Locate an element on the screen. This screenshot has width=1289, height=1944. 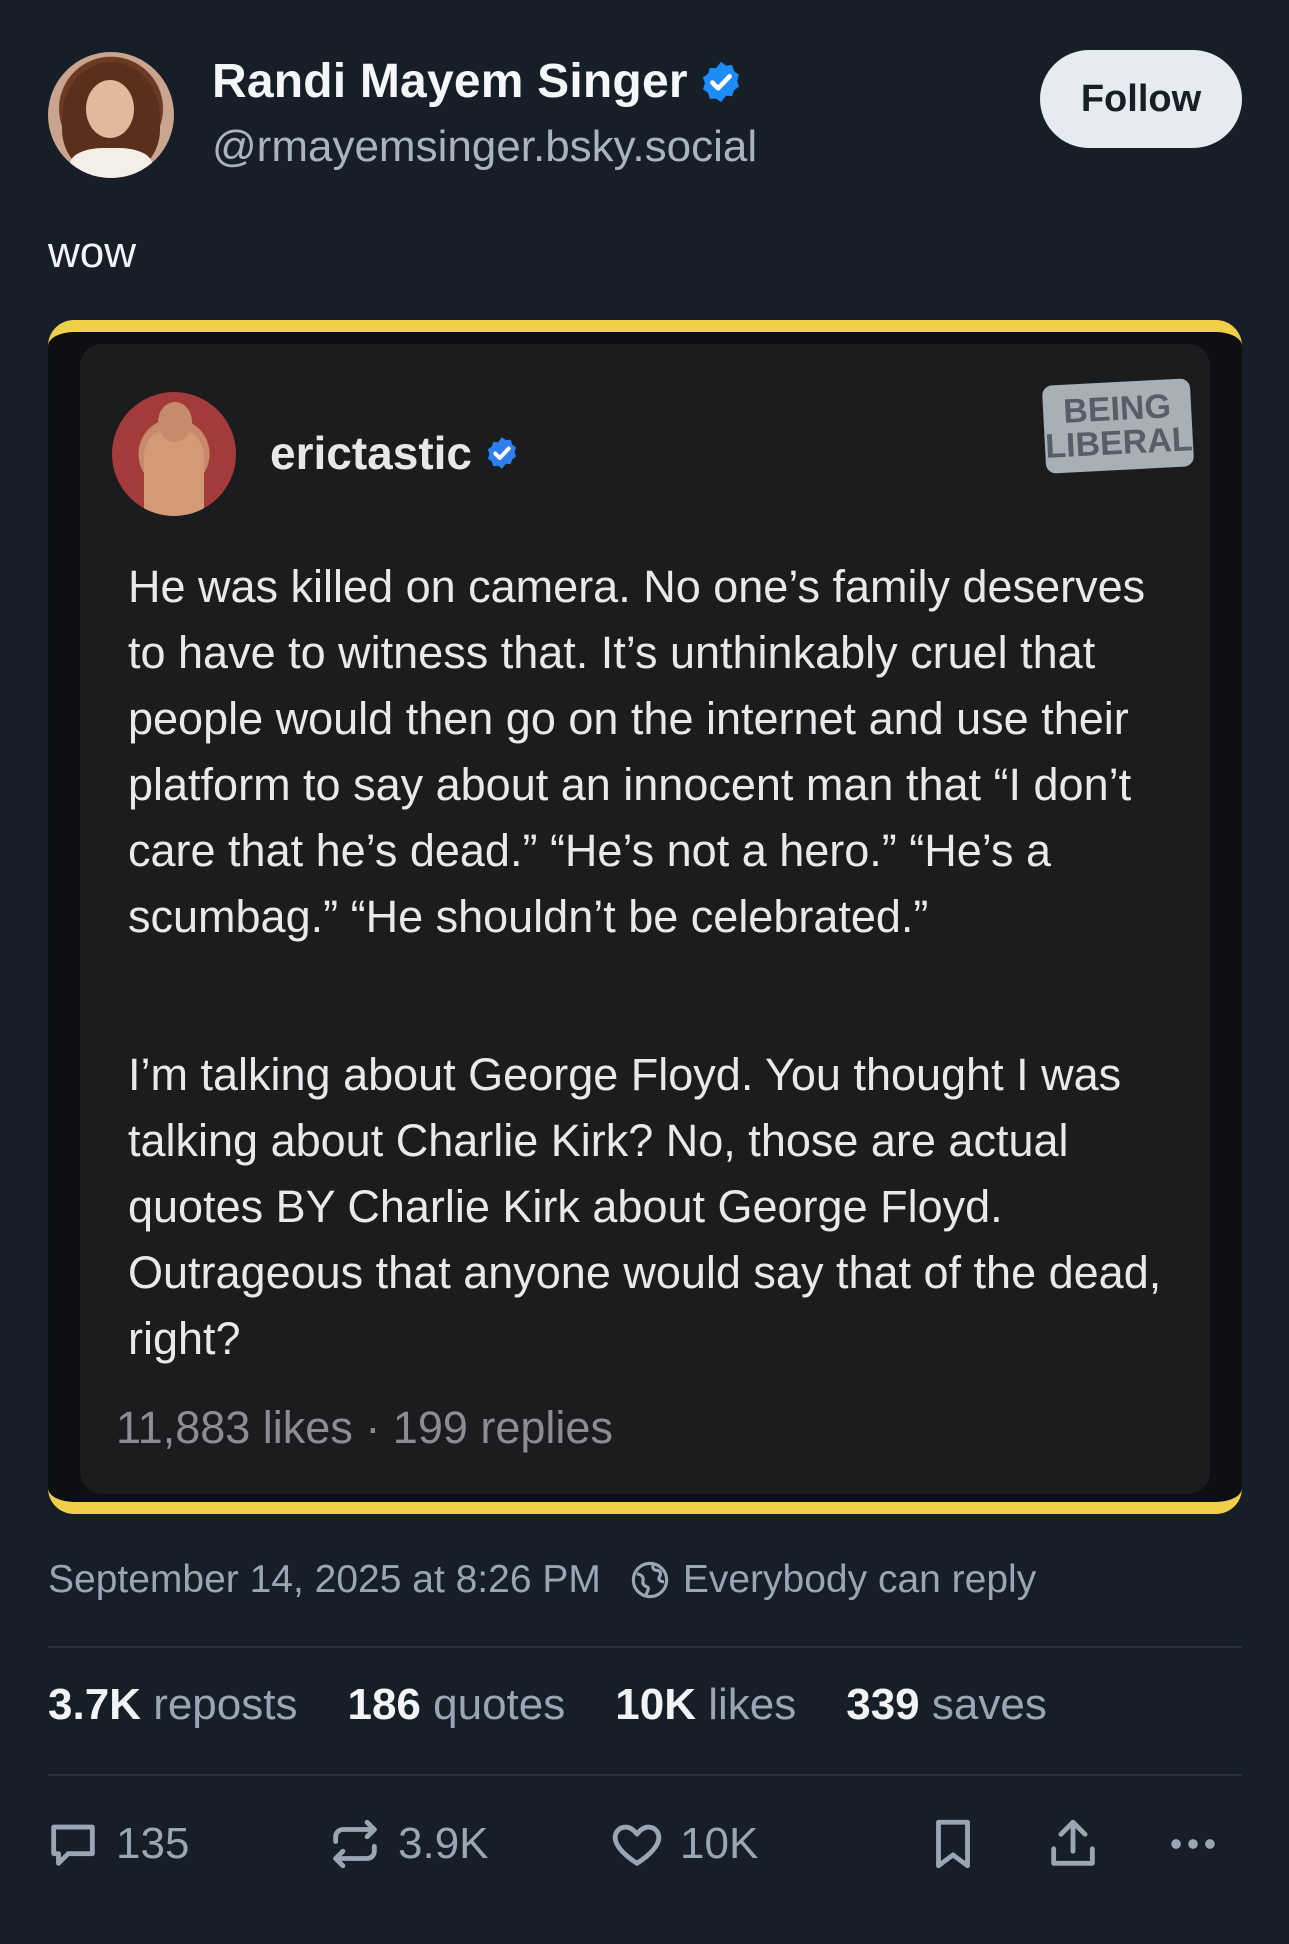
count-label: likes is located at coordinates (752, 1704).